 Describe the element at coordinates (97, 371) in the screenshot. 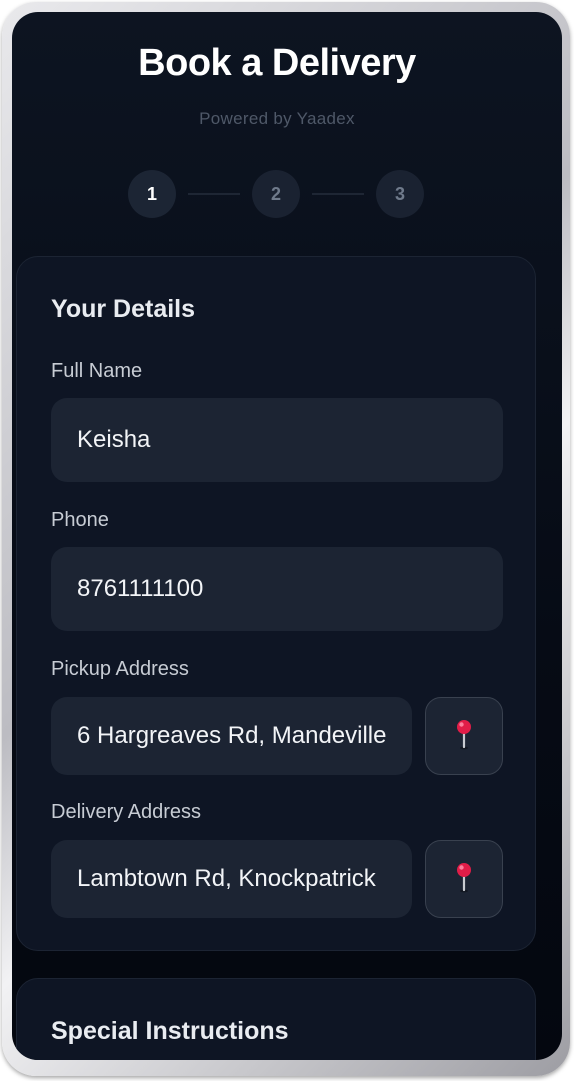

I see `full-name-label: Full Name` at that location.